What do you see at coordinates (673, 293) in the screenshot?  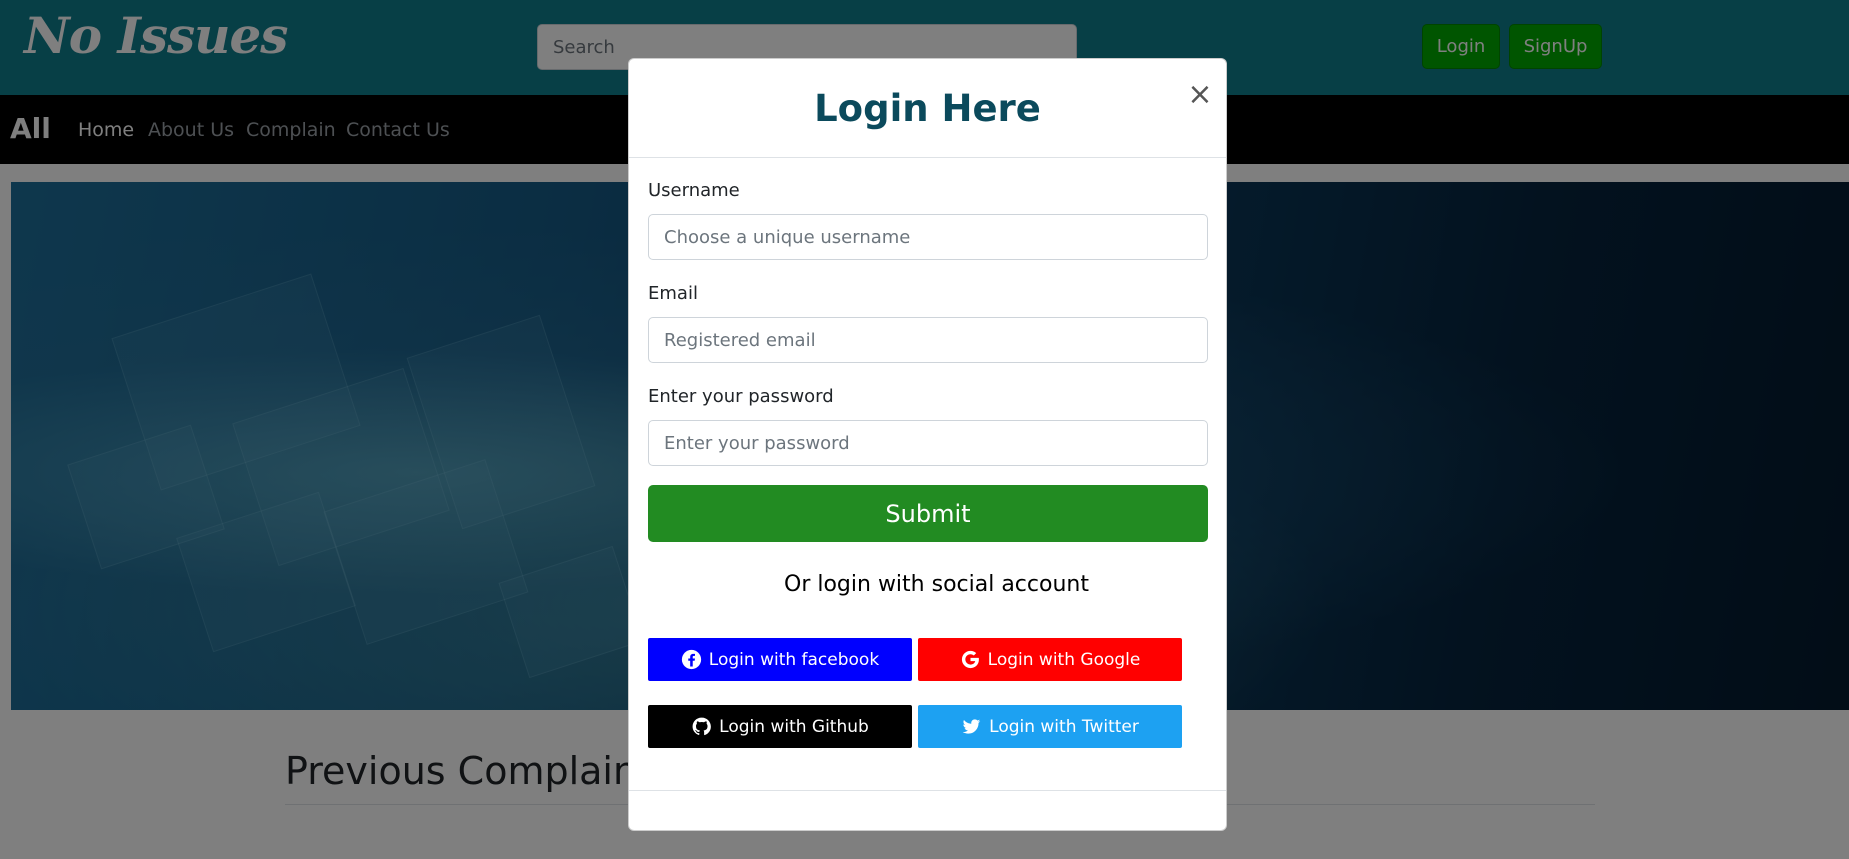 I see `email-label: Email` at bounding box center [673, 293].